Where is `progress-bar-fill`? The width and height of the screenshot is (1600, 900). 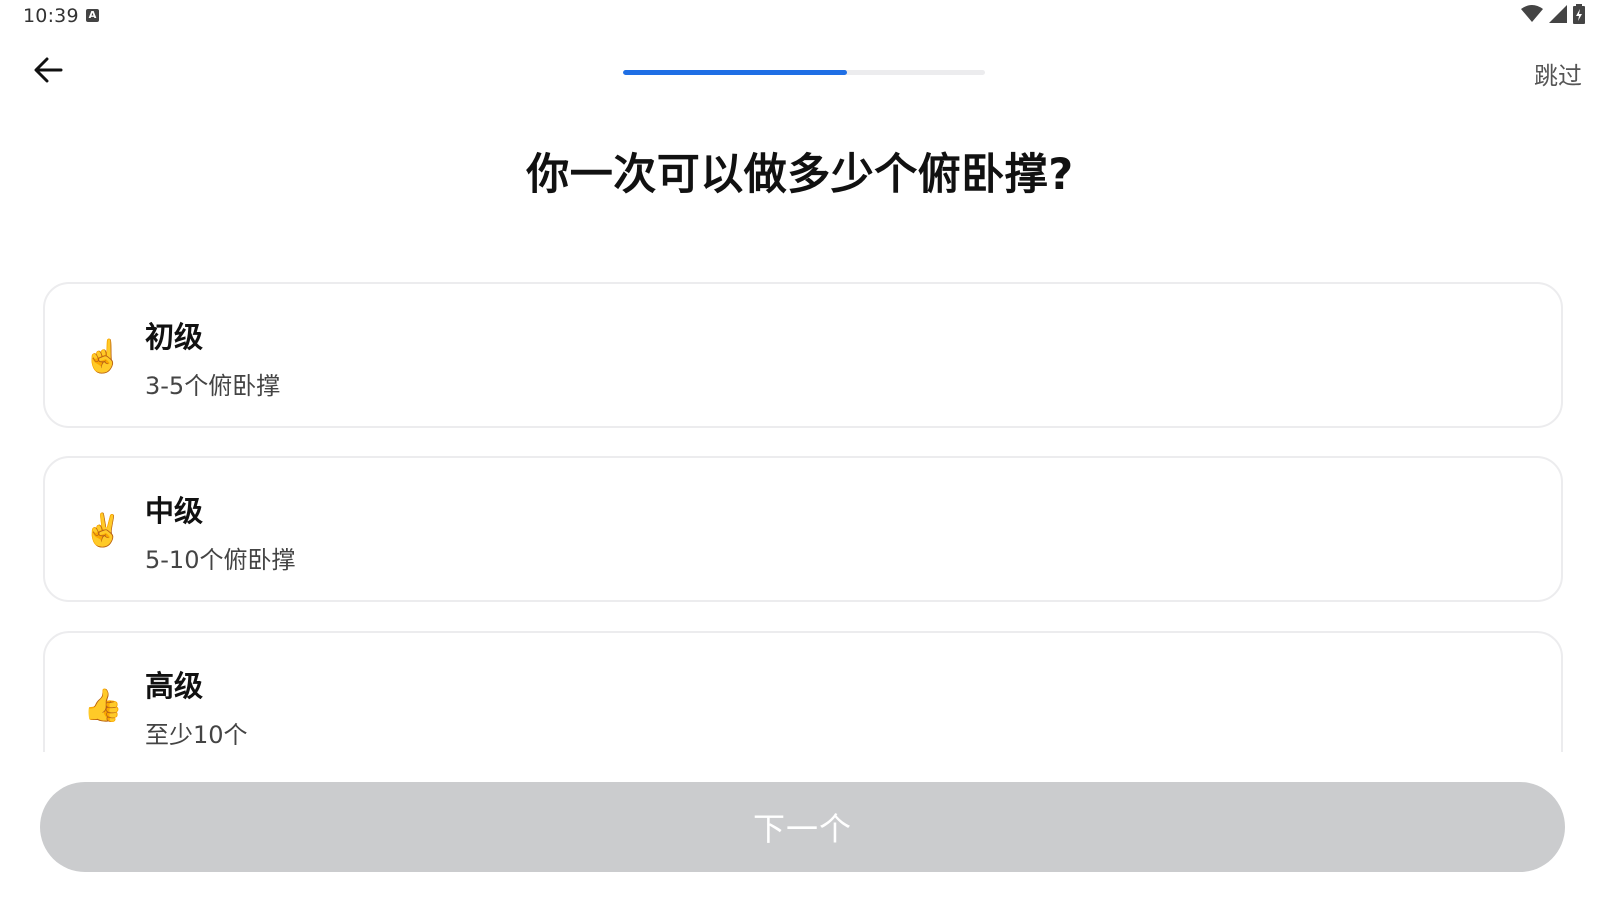
progress-bar-fill is located at coordinates (735, 72).